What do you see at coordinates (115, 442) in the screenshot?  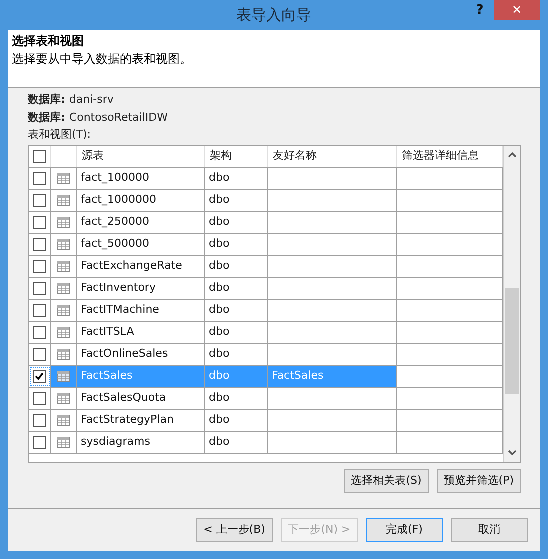 I see `table-cell-text: sysdiagrams` at bounding box center [115, 442].